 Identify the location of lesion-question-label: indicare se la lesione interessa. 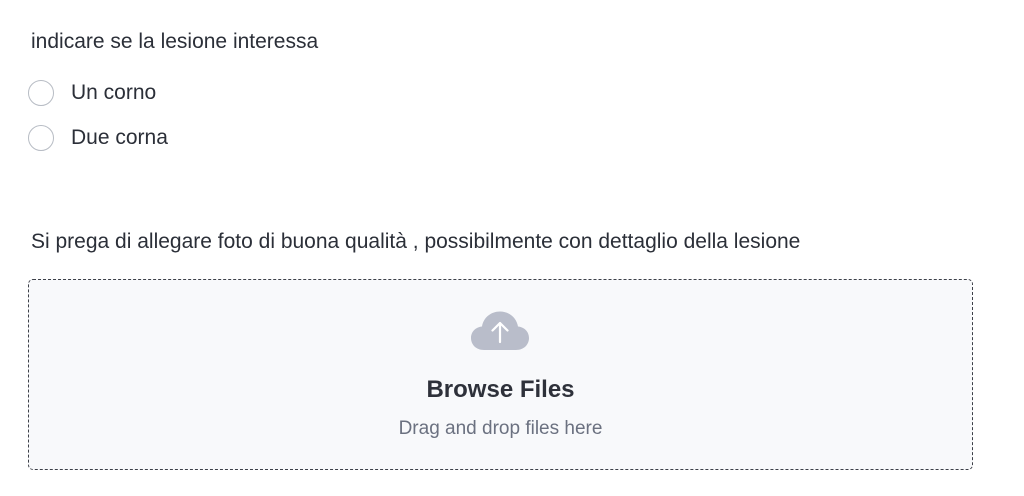
(175, 41).